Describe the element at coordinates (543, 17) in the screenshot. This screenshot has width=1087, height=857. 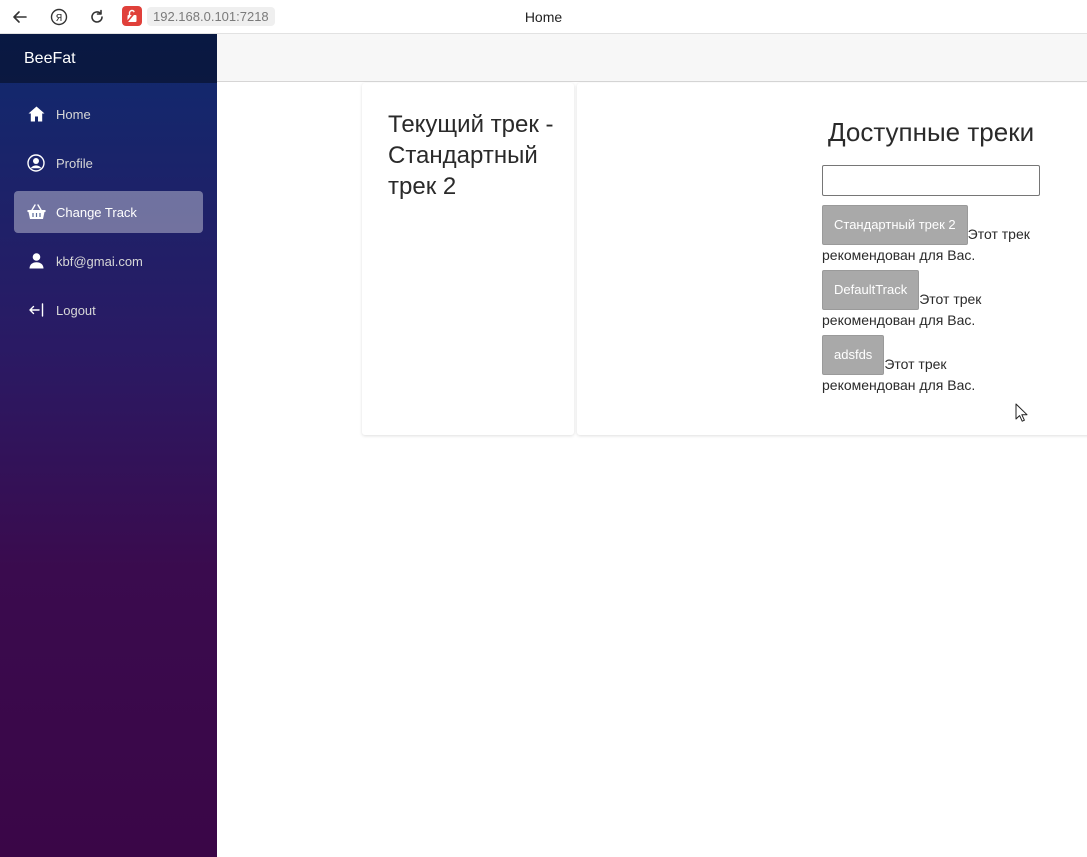
I see `browser-toolbar: Я 192.168.0.101:7218 Home` at that location.